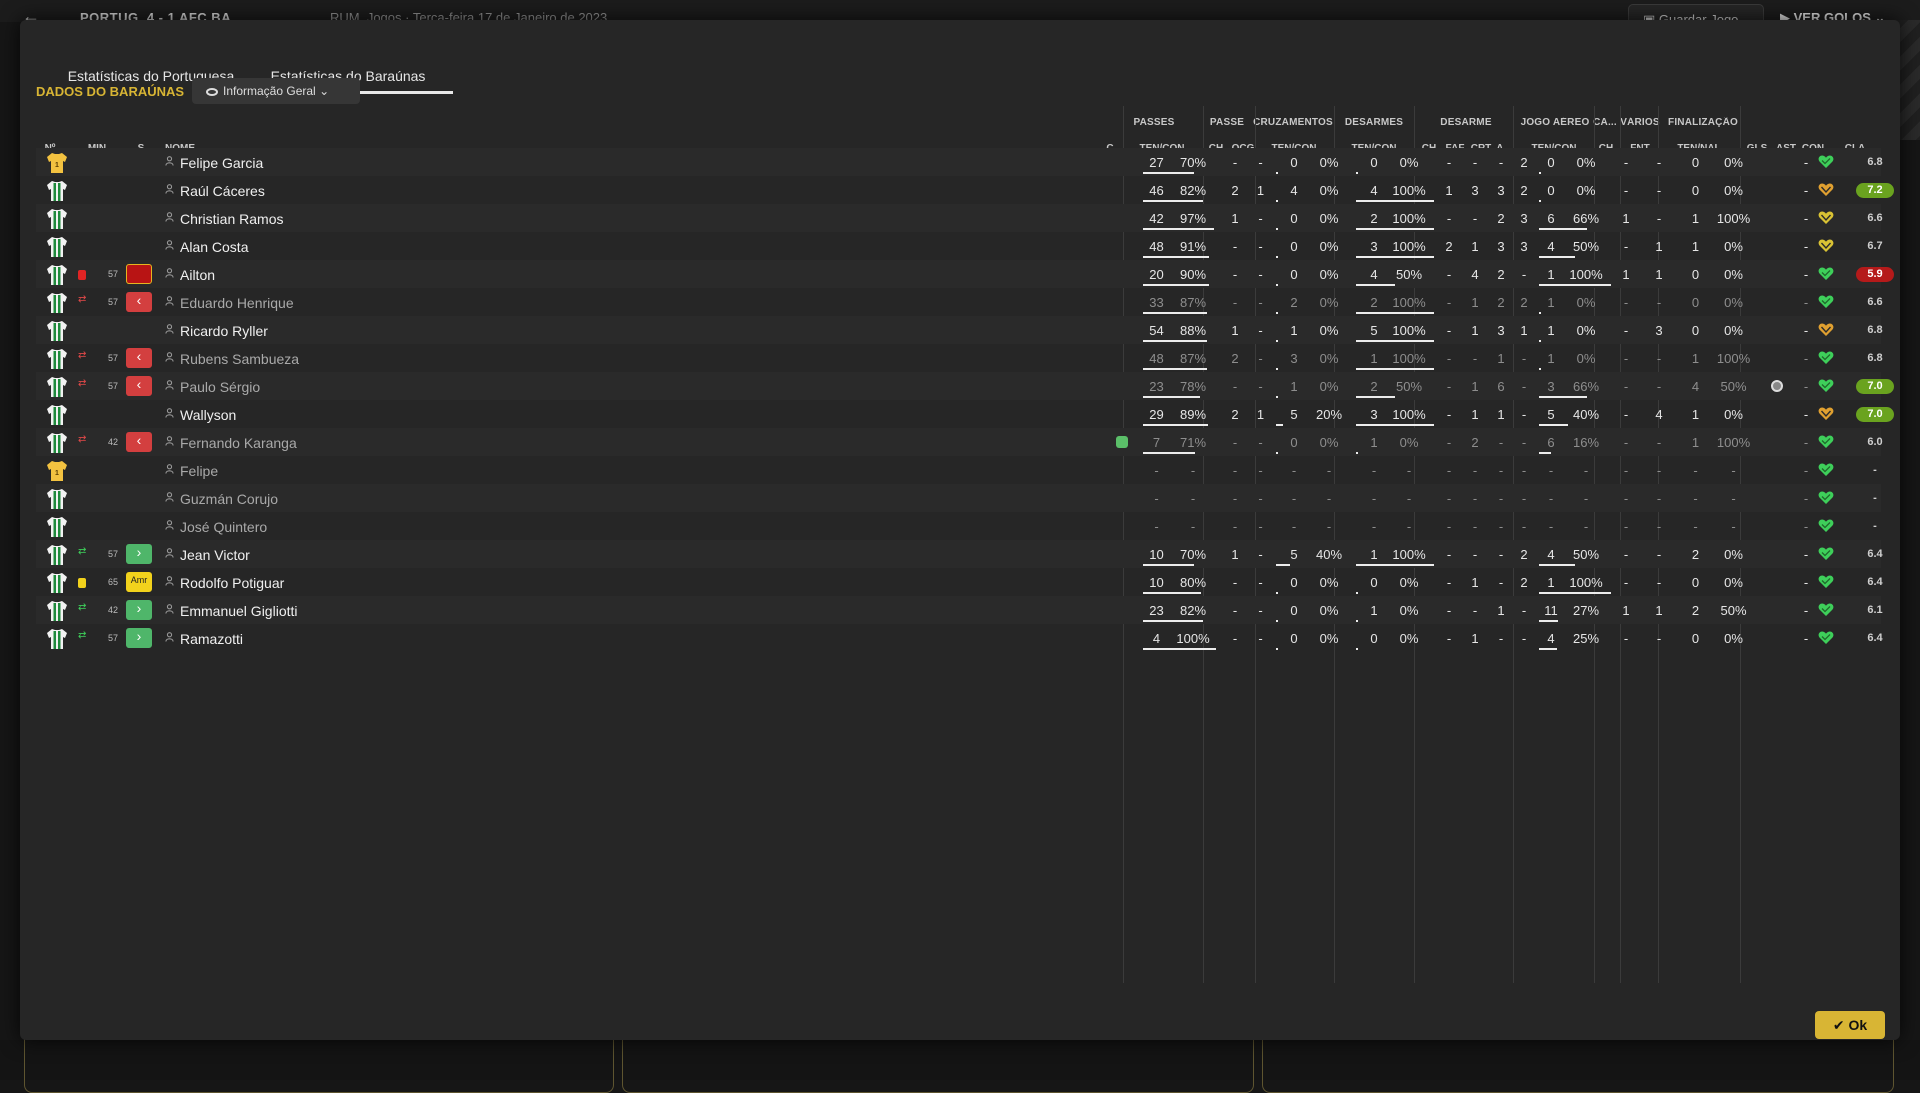 This screenshot has width=1920, height=1093. I want to click on player-name: José Quintero, so click(223, 527).